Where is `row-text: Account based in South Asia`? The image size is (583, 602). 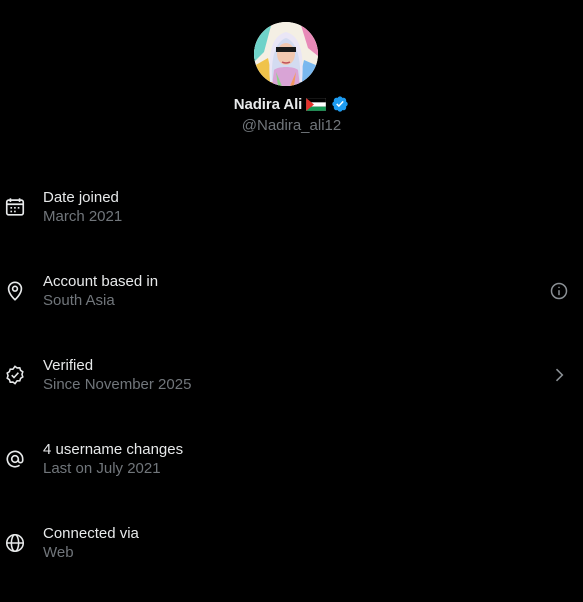
row-text: Account based in South Asia is located at coordinates (100, 291).